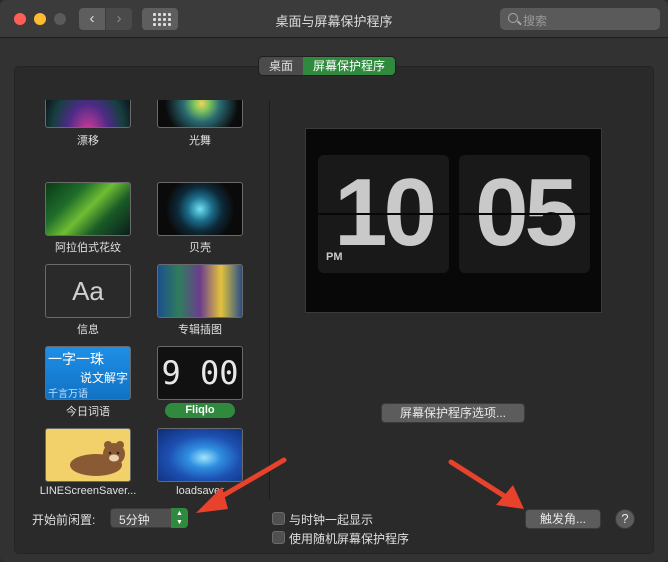 Image resolution: width=668 pixels, height=562 pixels. Describe the element at coordinates (349, 539) in the screenshot. I see `random-saver-label: 使用随机屏幕保护程序` at that location.